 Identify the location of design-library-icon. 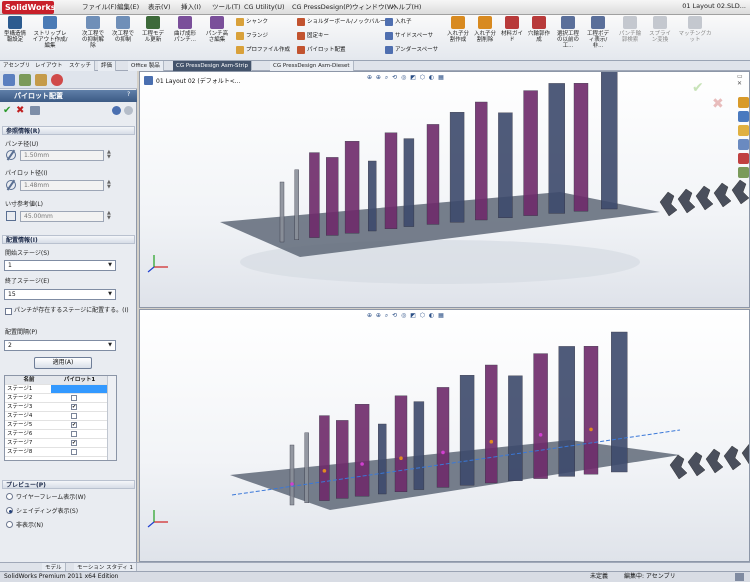
(743, 116).